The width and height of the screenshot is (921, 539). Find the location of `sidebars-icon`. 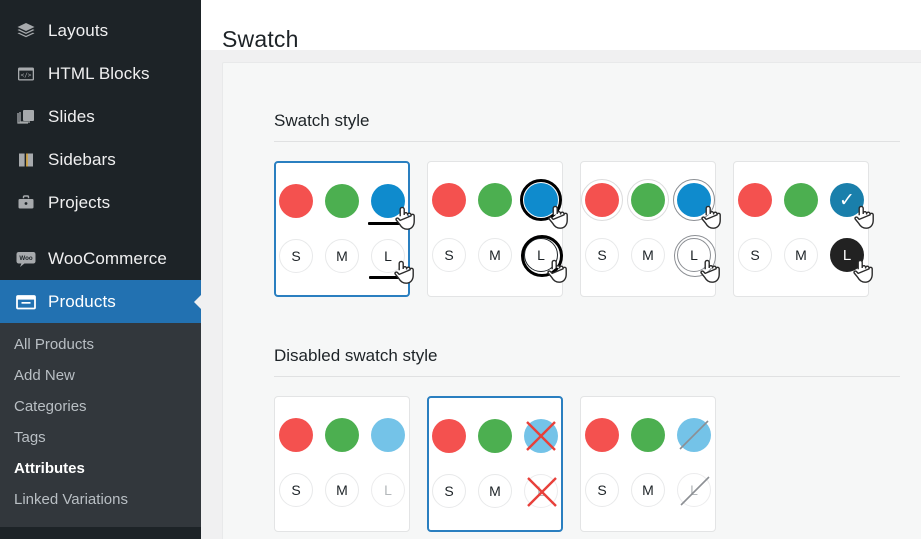

sidebars-icon is located at coordinates (26, 160).